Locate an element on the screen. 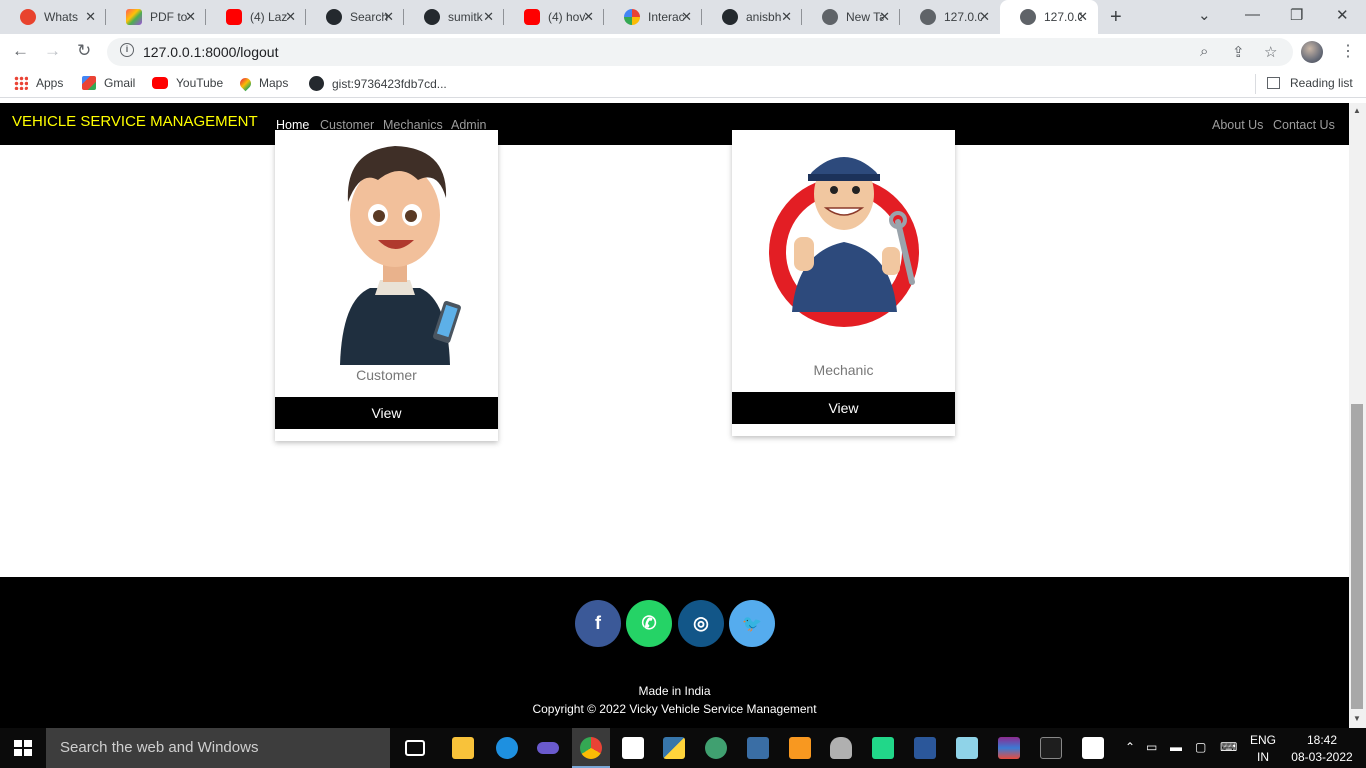  store-icon is located at coordinates (633, 748).